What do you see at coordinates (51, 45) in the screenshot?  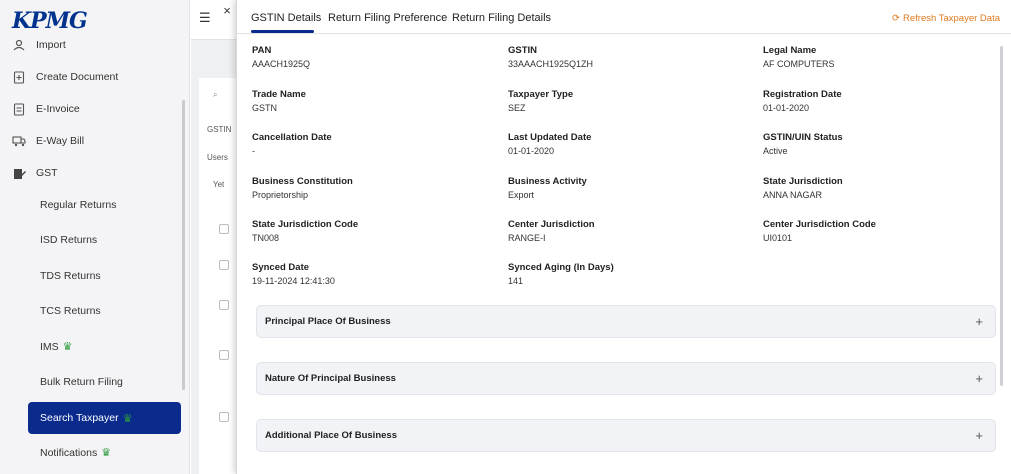 I see `sidebar-item-label: Import` at bounding box center [51, 45].